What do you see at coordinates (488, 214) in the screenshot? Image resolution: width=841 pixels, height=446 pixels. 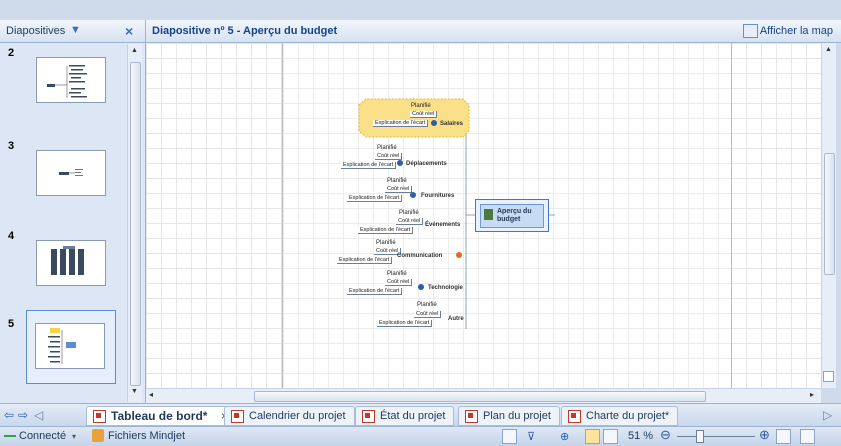 I see `spreadsheet-icon` at bounding box center [488, 214].